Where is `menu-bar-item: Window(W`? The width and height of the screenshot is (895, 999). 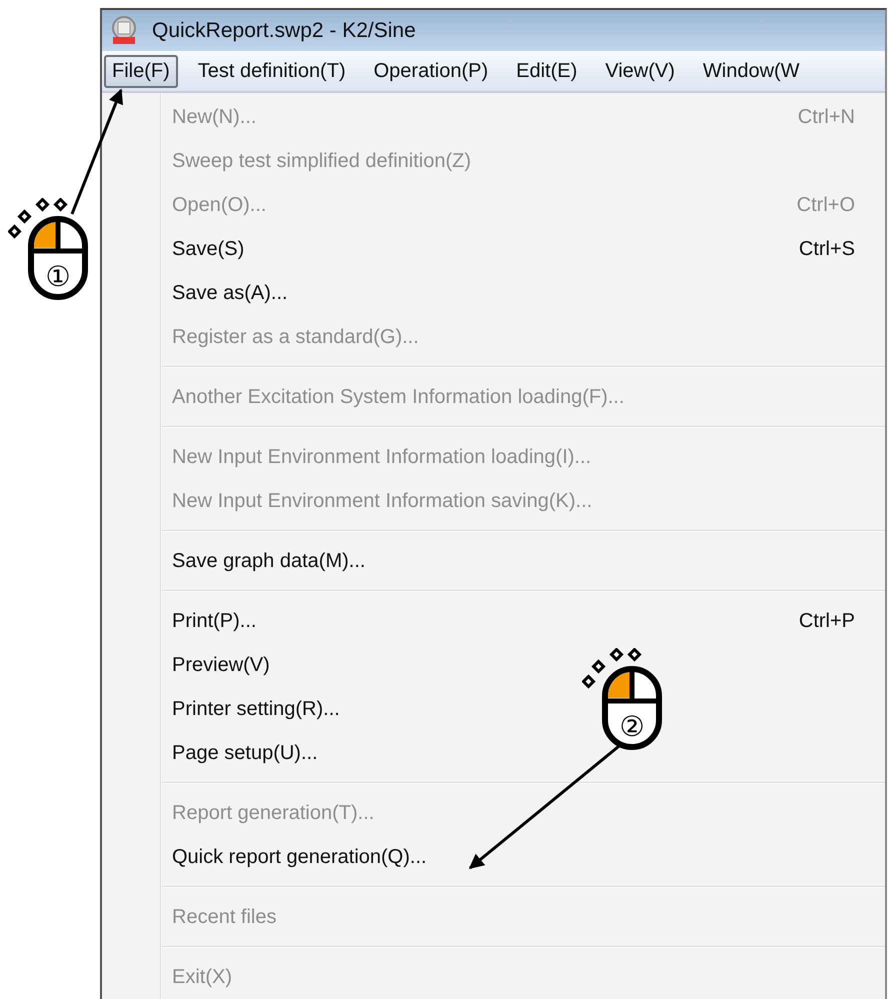
menu-bar-item: Window(W is located at coordinates (751, 71).